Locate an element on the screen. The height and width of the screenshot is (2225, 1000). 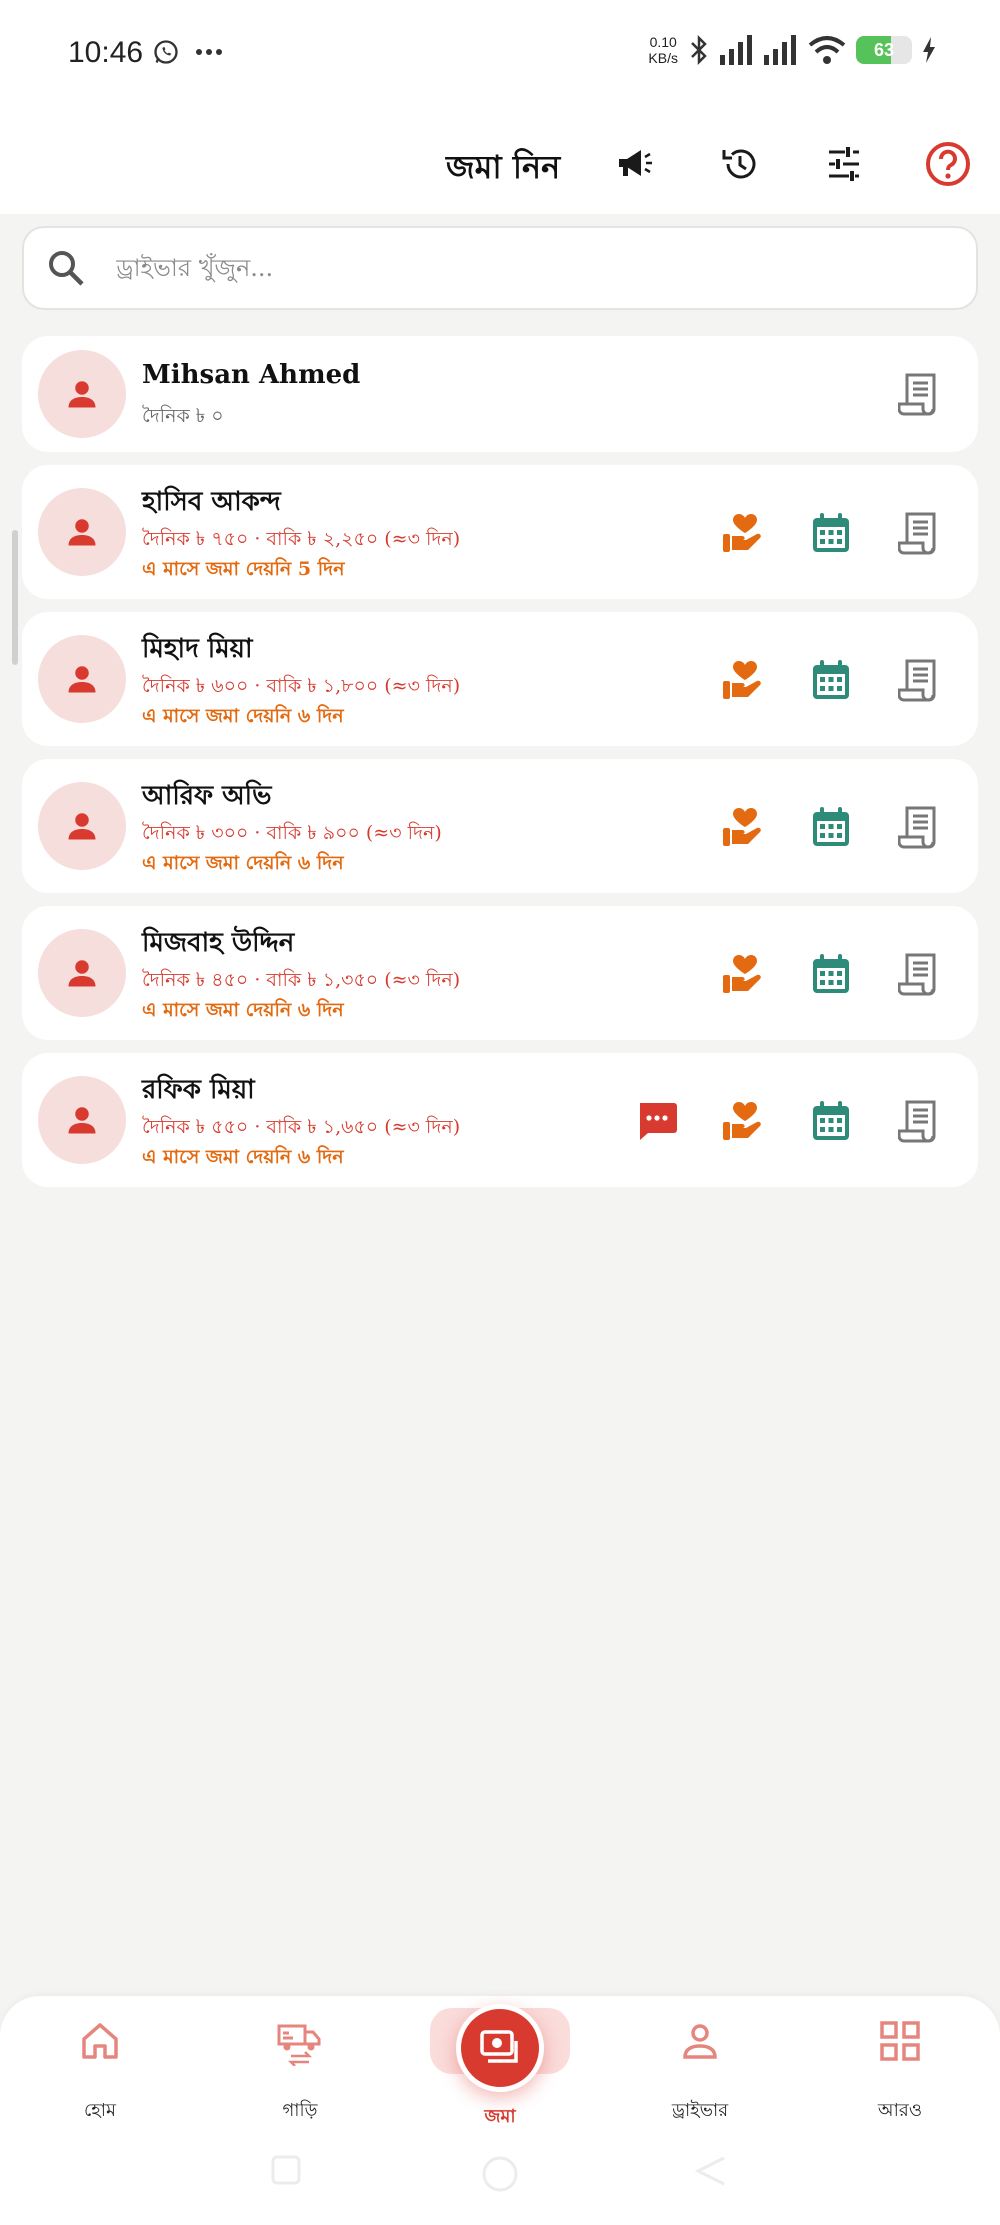
search-icon is located at coordinates (66, 268).